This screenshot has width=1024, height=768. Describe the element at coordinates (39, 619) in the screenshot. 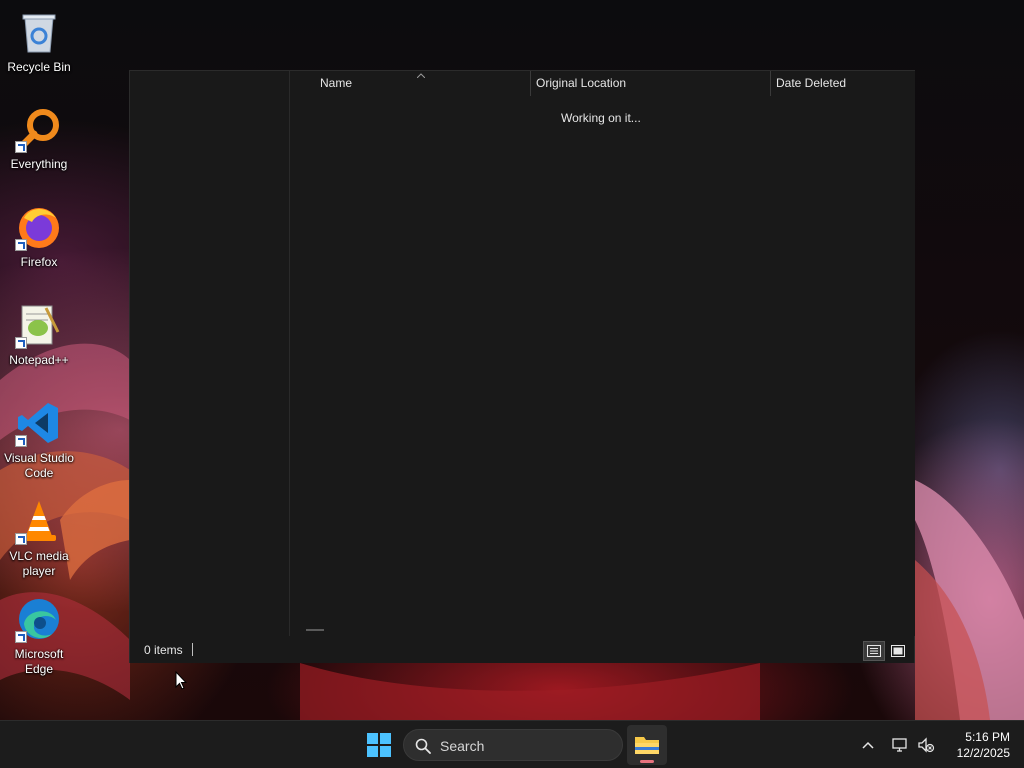

I see `edge-icon` at that location.